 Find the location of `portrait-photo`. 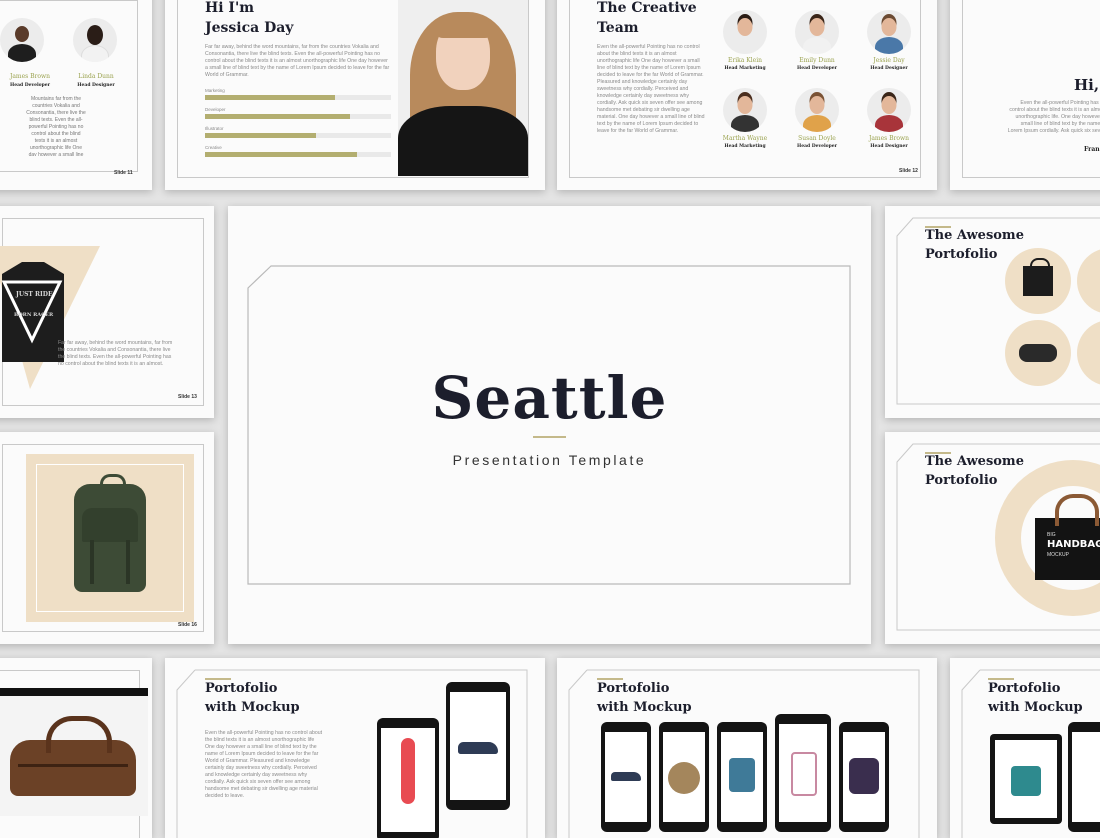

portrait-photo is located at coordinates (463, 88).